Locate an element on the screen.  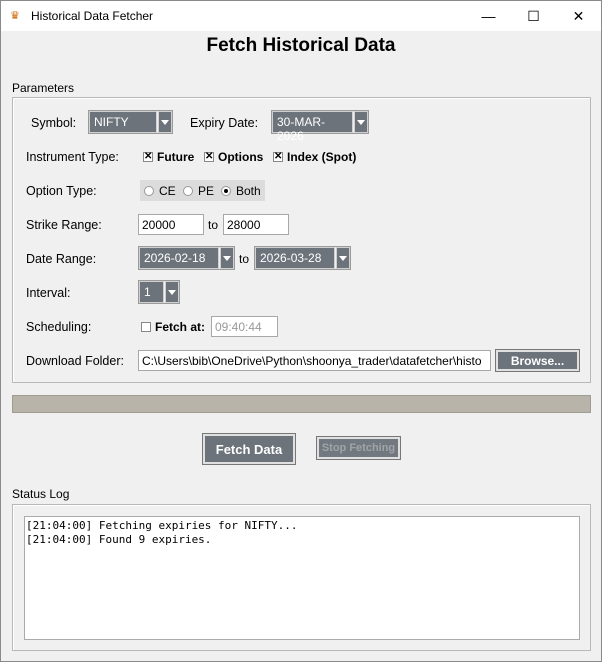
index-spot-checkbox: ✕ Index (Spot) is located at coordinates (314, 157).